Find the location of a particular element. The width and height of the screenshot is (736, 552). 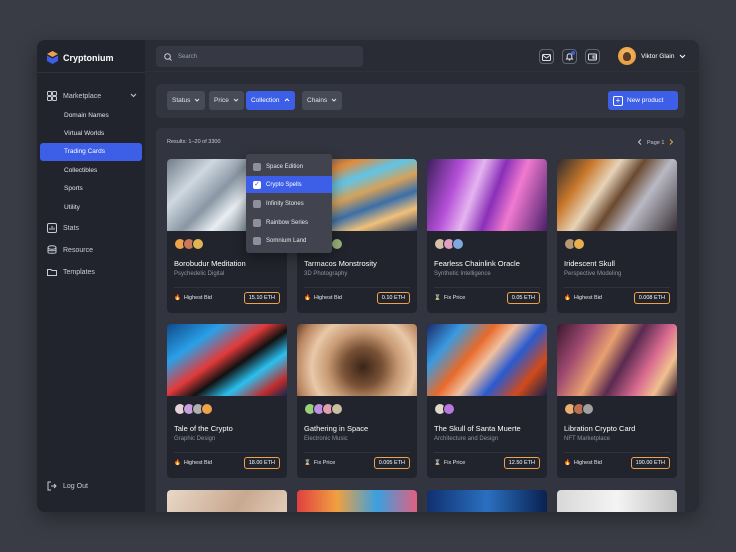

card-subtitle: Synthetic Intelligence is located at coordinates (462, 274).